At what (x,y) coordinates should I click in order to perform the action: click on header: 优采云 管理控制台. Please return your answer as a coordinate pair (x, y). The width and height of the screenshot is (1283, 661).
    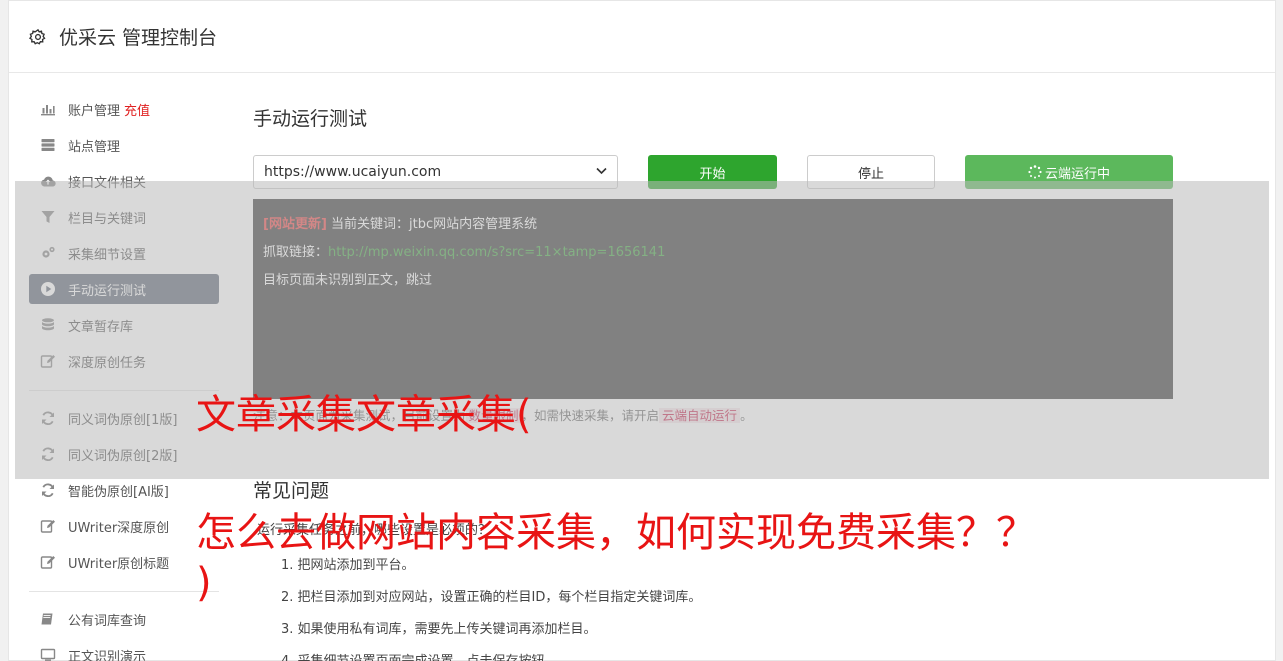
    Looking at the image, I should click on (642, 37).